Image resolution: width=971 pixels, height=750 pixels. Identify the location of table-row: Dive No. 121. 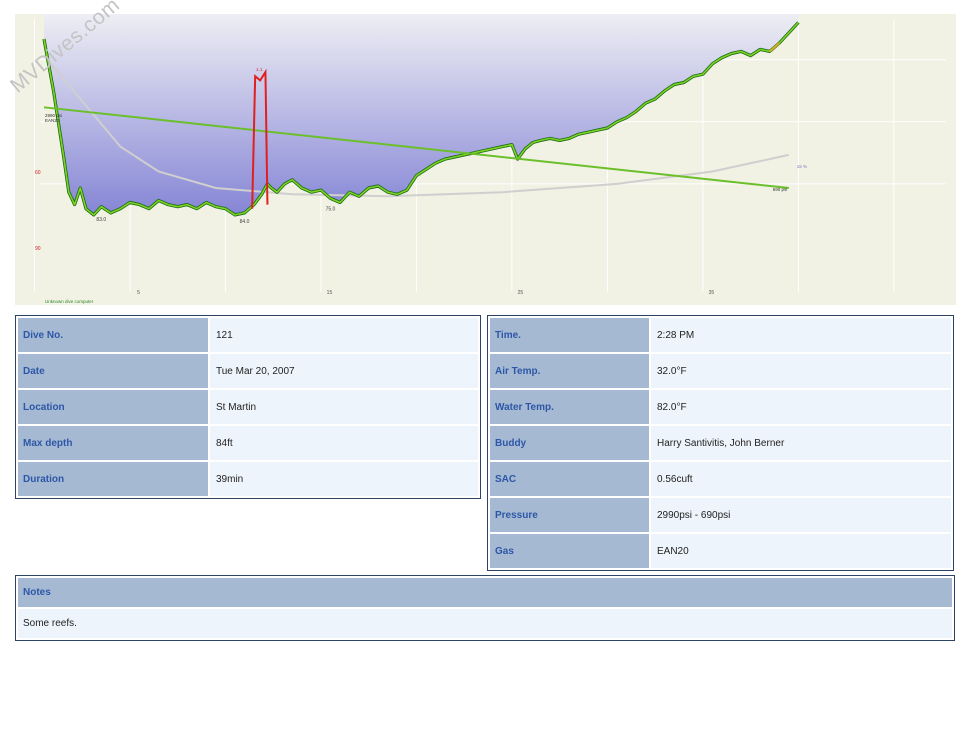
(248, 335).